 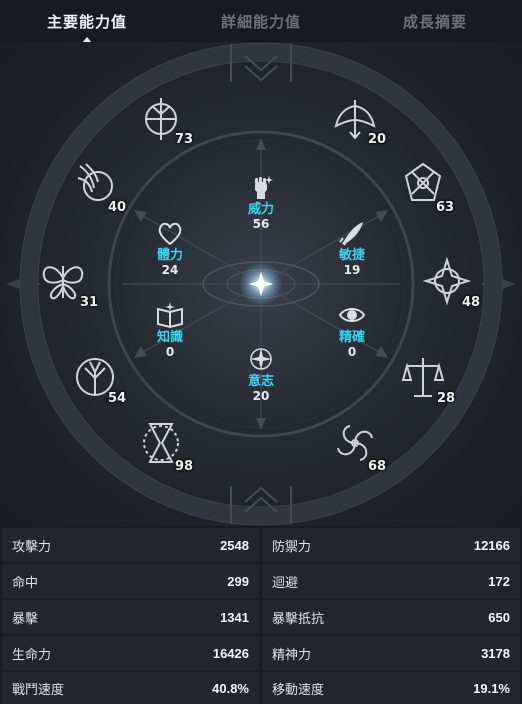 I want to click on ring-value: 48, so click(x=471, y=302).